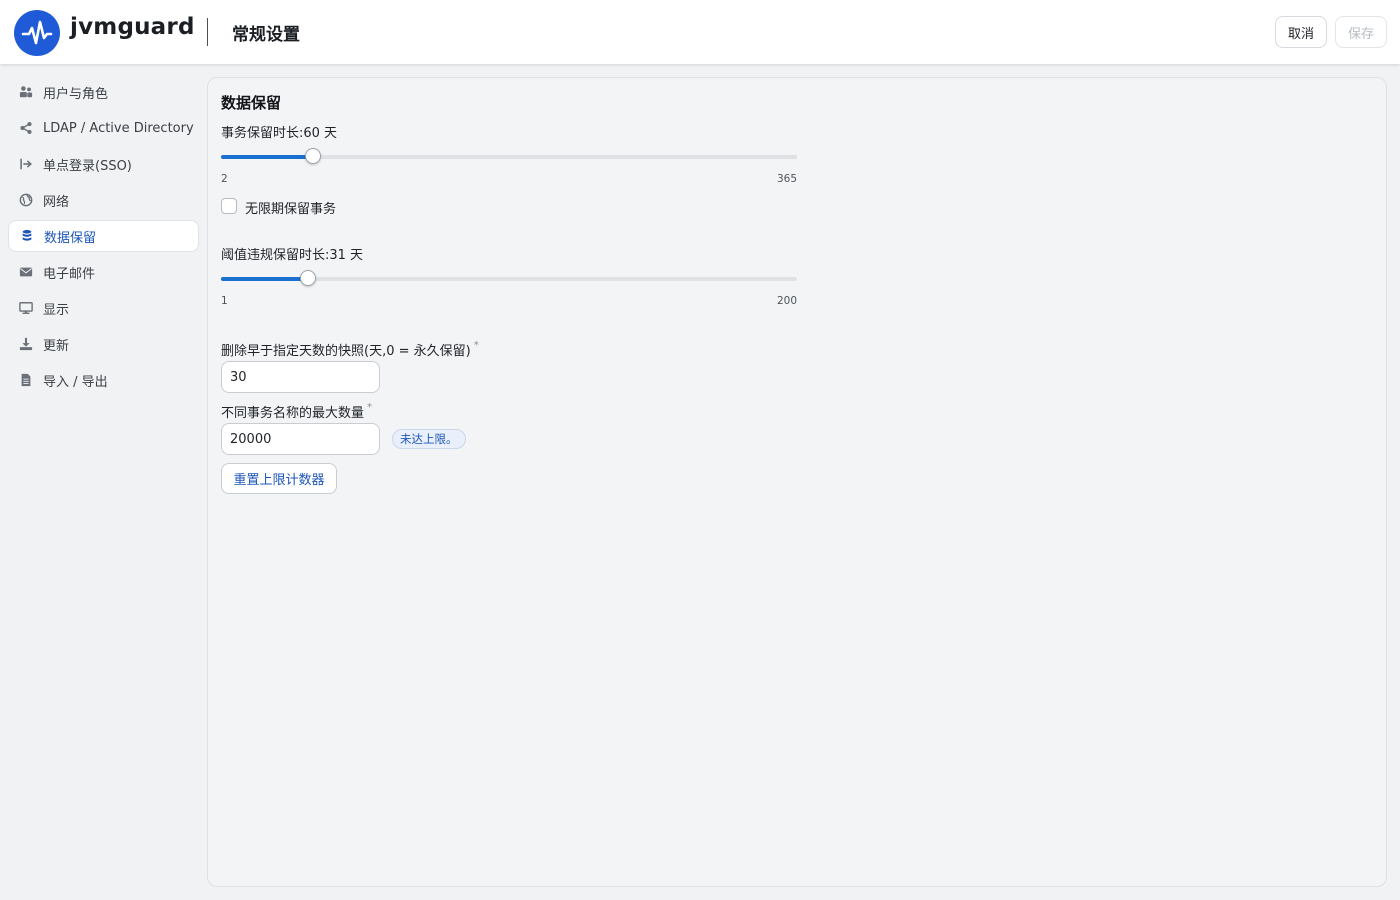  I want to click on reset-limit-counter-button: 重置上限计数器, so click(279, 478).